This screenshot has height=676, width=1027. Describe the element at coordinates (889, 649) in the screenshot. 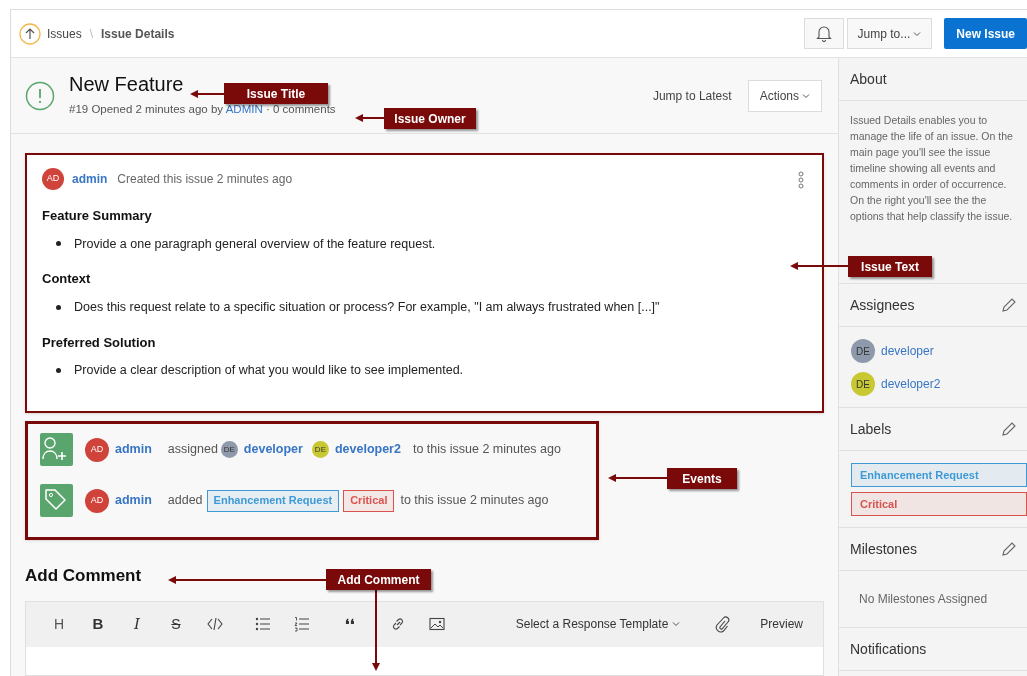

I see `sidebar-heading: Notifications` at that location.